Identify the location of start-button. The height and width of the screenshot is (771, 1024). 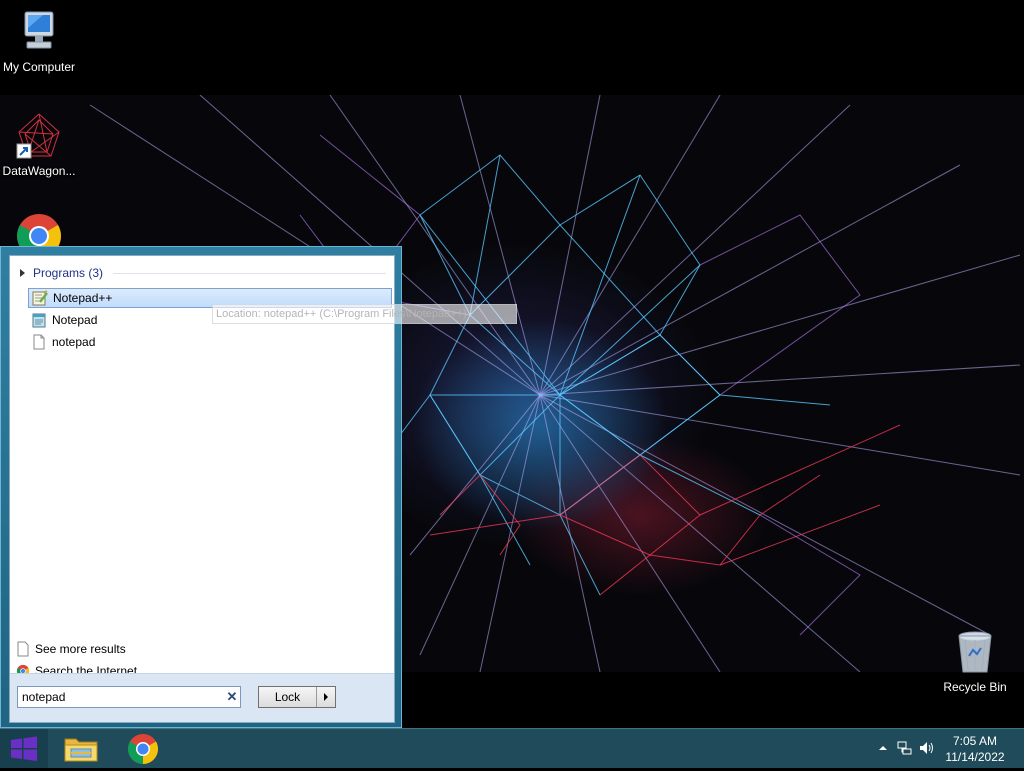
(24, 748).